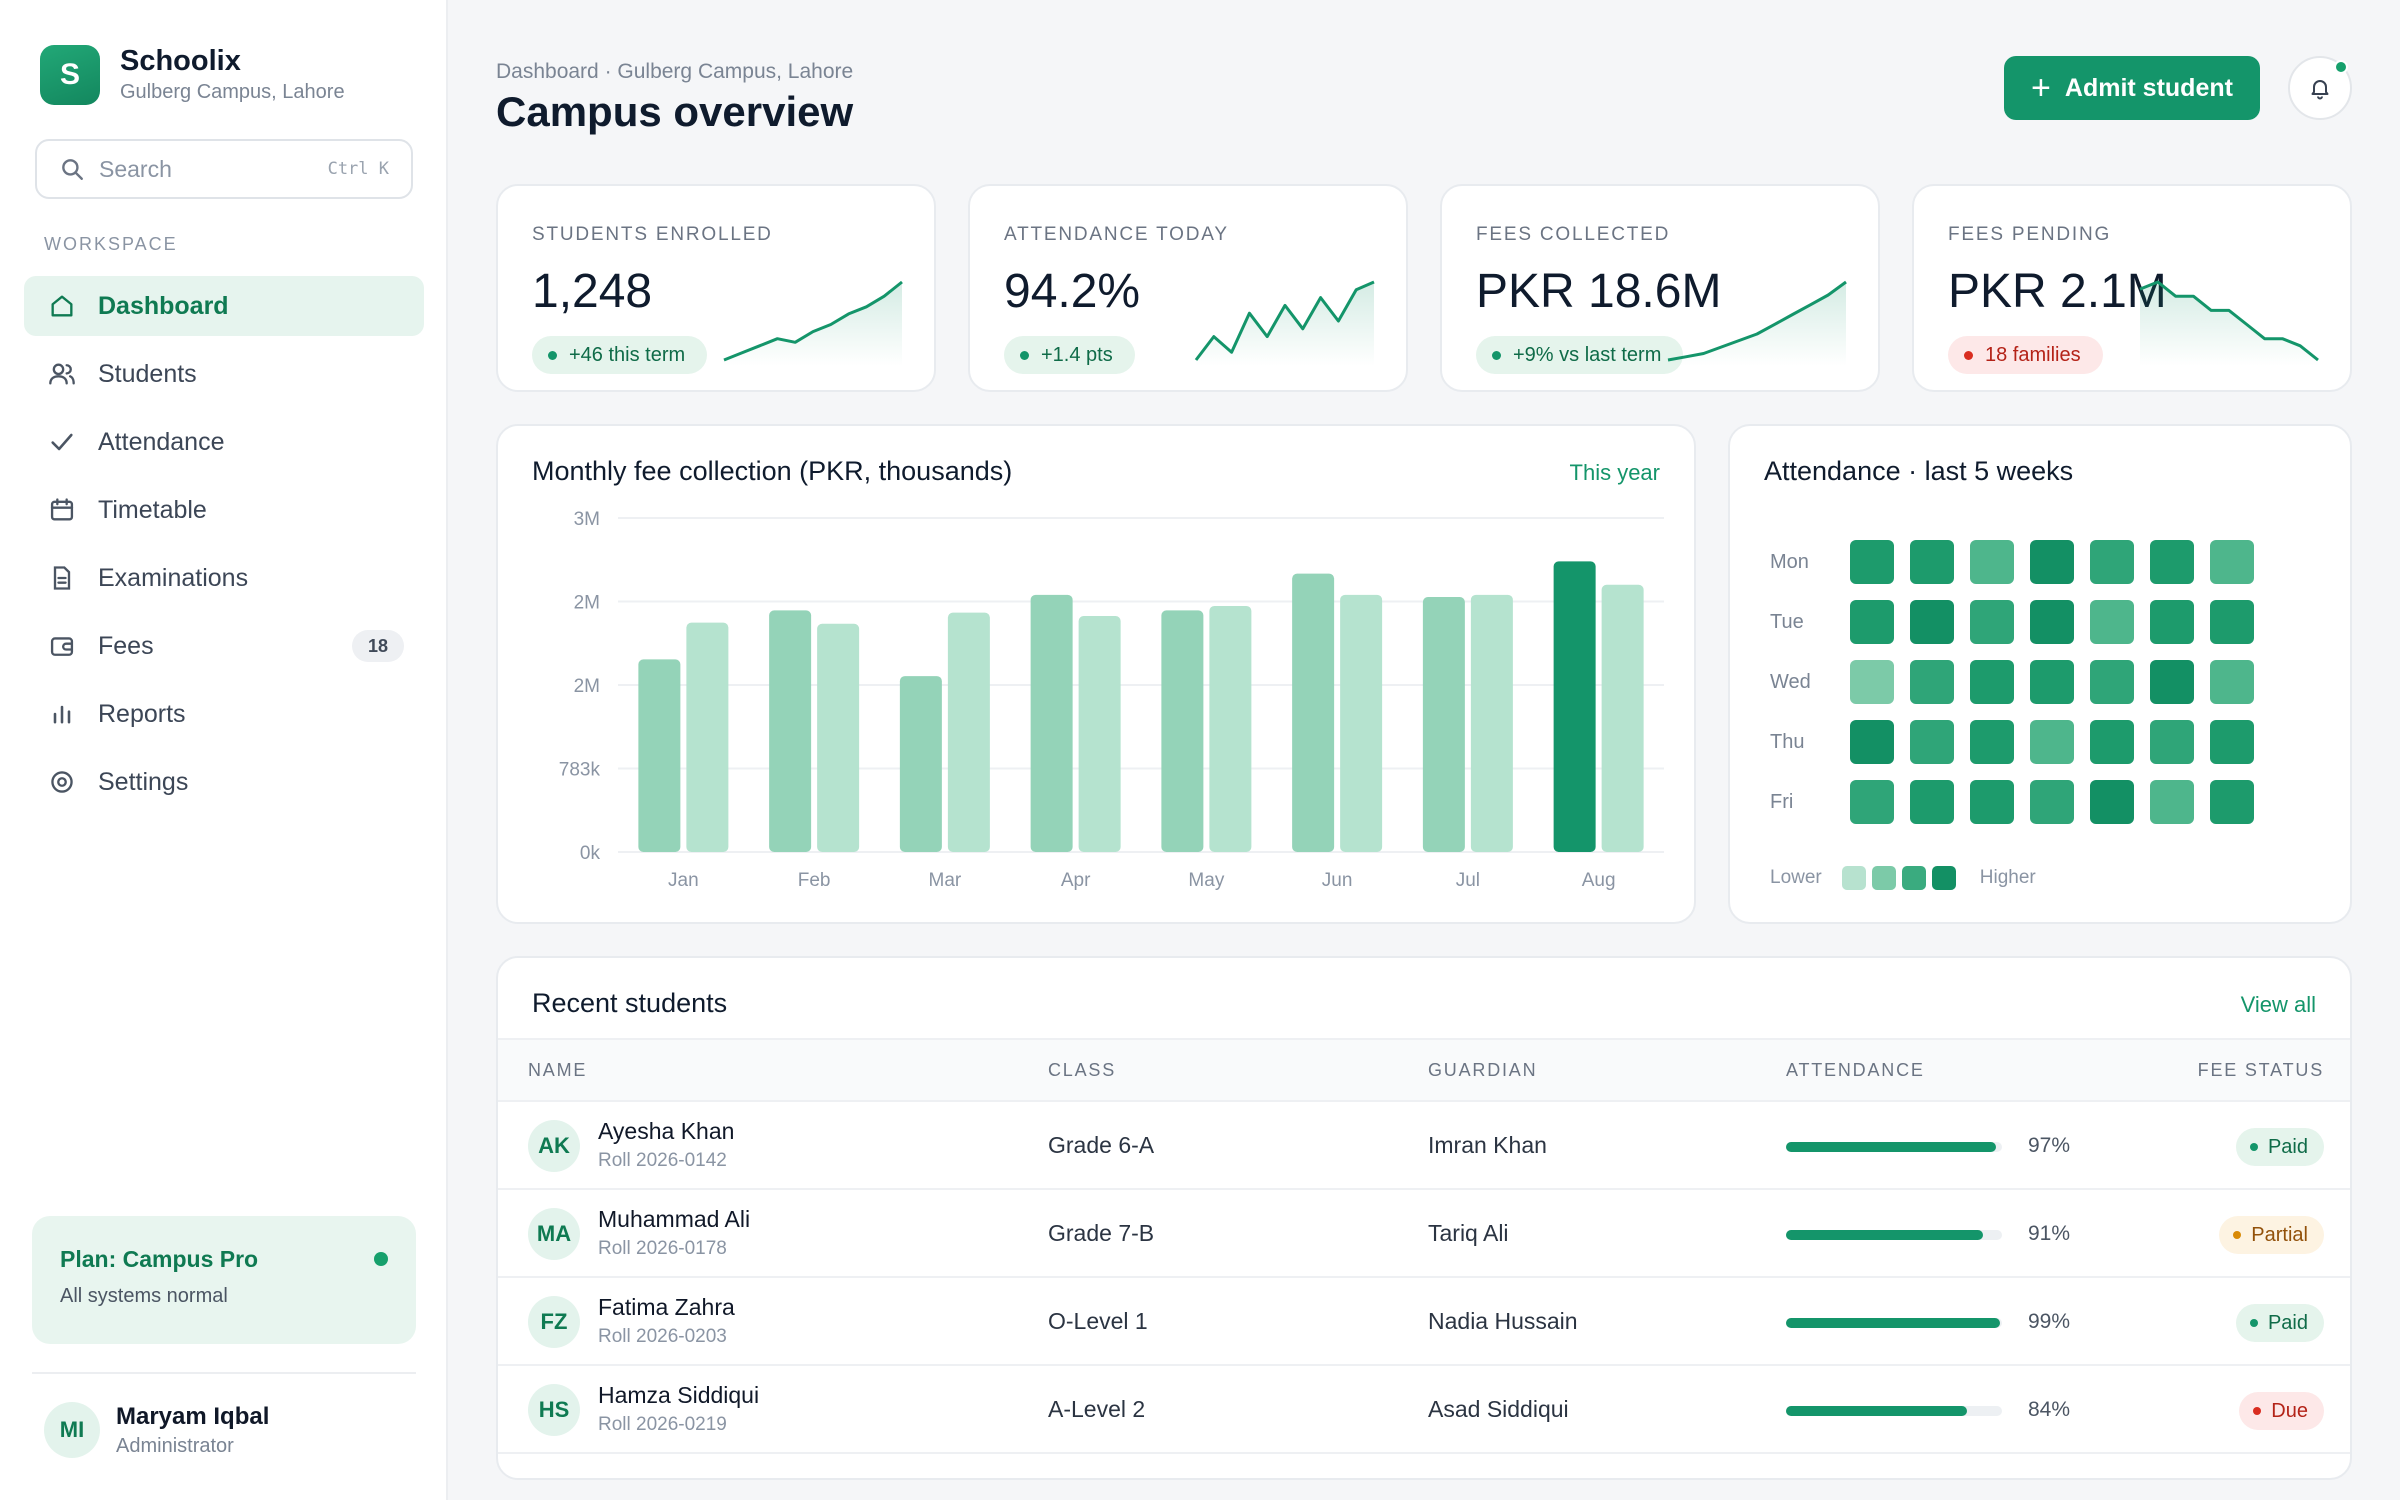  Describe the element at coordinates (2049, 1409) in the screenshot. I see `attendance-percent: 84%` at that location.